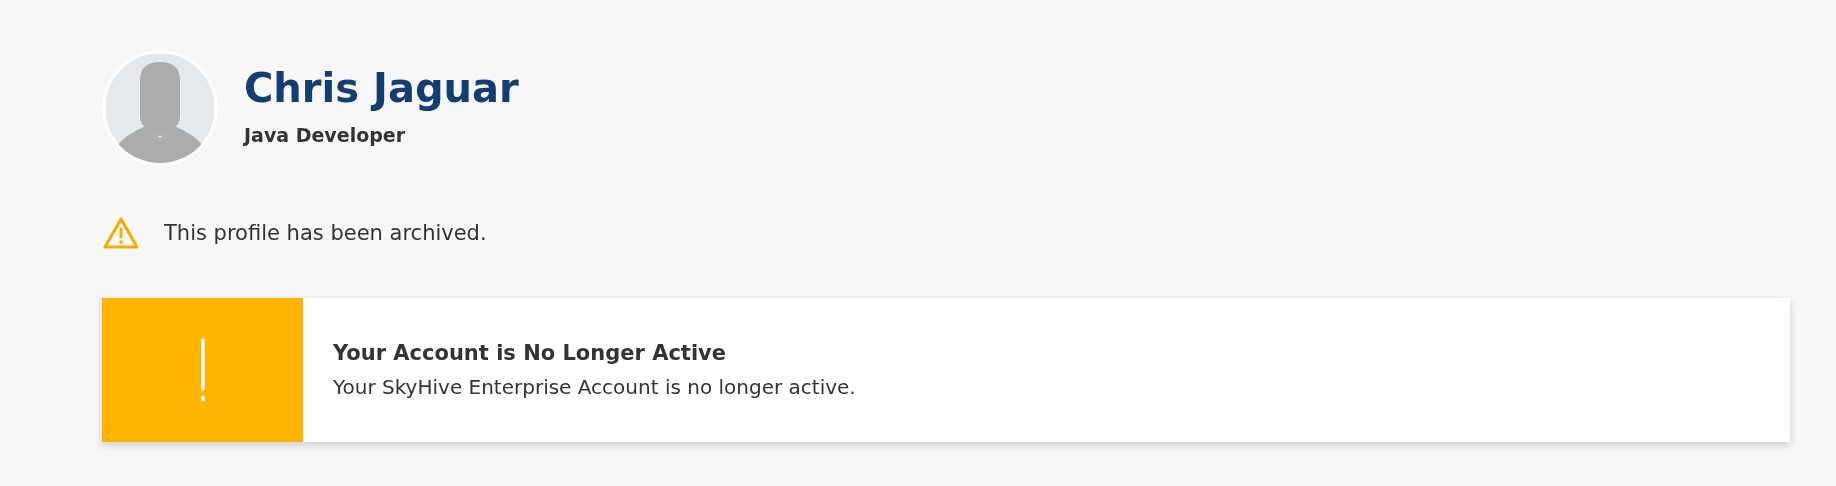 The image size is (1836, 486). What do you see at coordinates (530, 353) in the screenshot?
I see `alert-title: Your Account is No Longer Active` at bounding box center [530, 353].